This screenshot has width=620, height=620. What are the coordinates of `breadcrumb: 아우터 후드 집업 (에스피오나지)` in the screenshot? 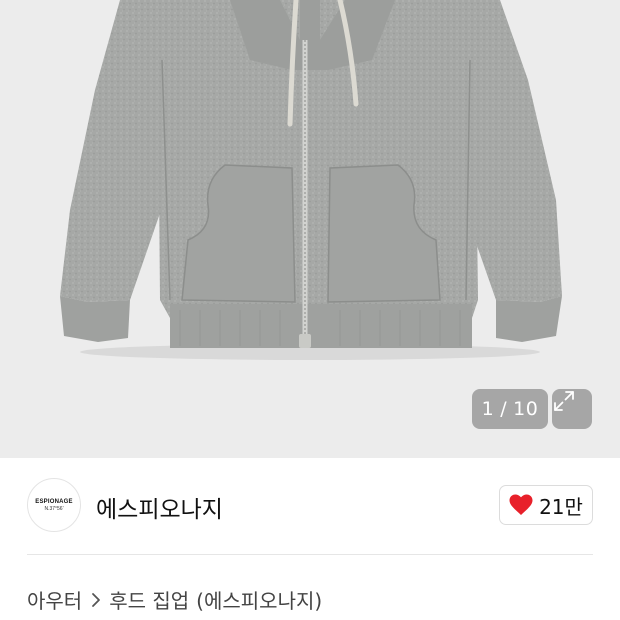 It's located at (174, 599).